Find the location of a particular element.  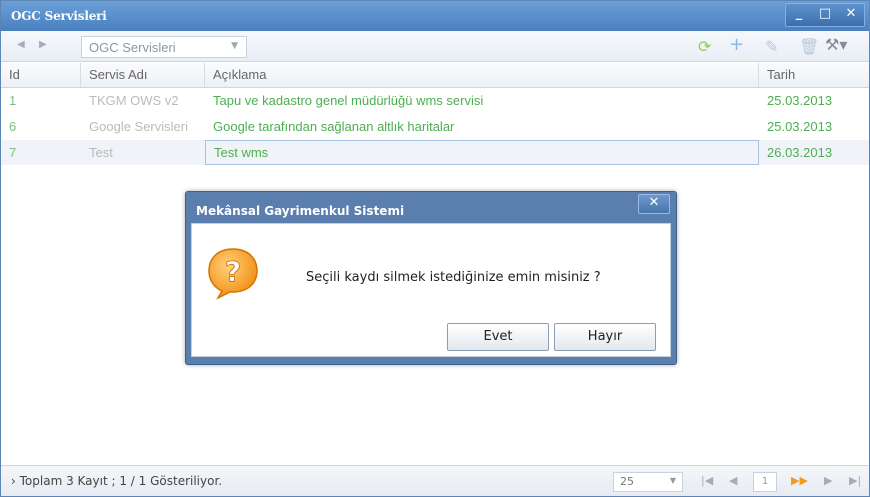

dialog-close-button: ✕ is located at coordinates (654, 204).